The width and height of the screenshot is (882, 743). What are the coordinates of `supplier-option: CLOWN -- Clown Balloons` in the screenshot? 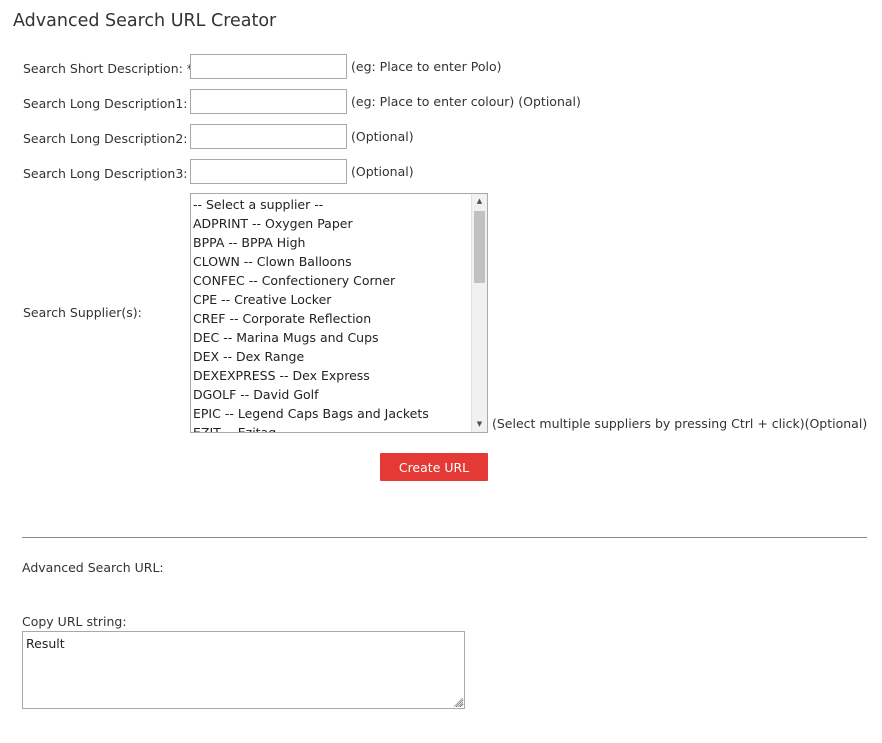 It's located at (332, 261).